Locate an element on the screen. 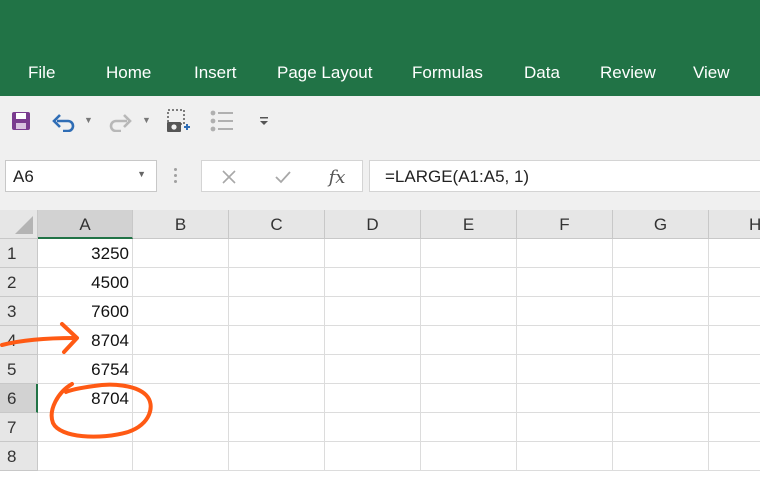 Image resolution: width=760 pixels, height=481 pixels. cell-g1 is located at coordinates (661, 253).